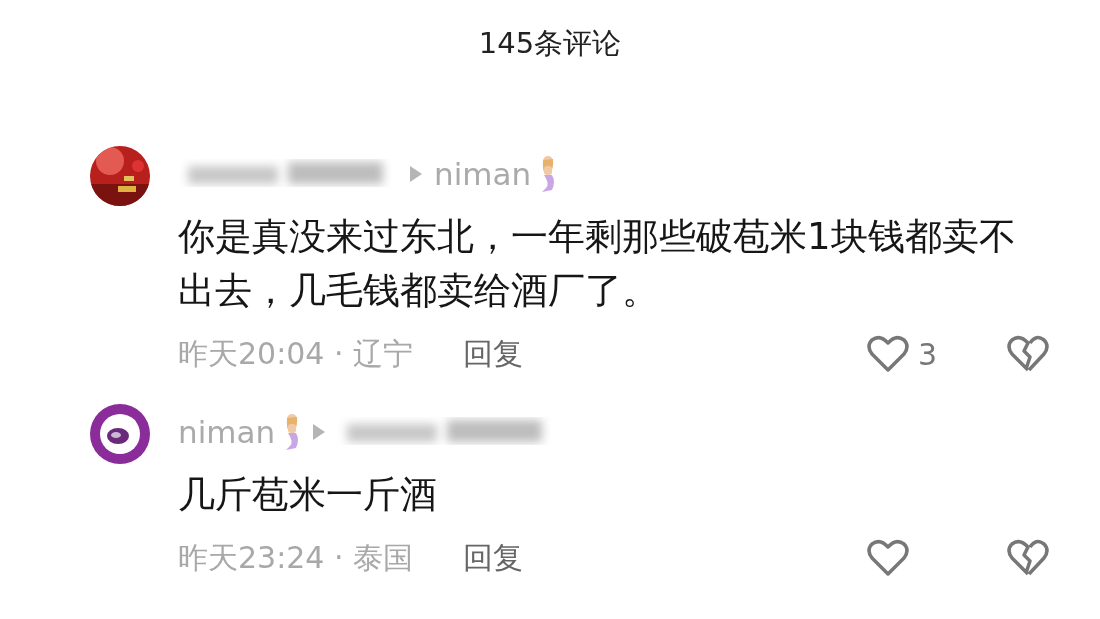 This screenshot has width=1100, height=619. What do you see at coordinates (597, 264) in the screenshot?
I see `comment-text: 你是真没来过东北，一年剩那些破苞米1块钱都卖不出去，几毛钱都卖给酒厂了。` at bounding box center [597, 264].